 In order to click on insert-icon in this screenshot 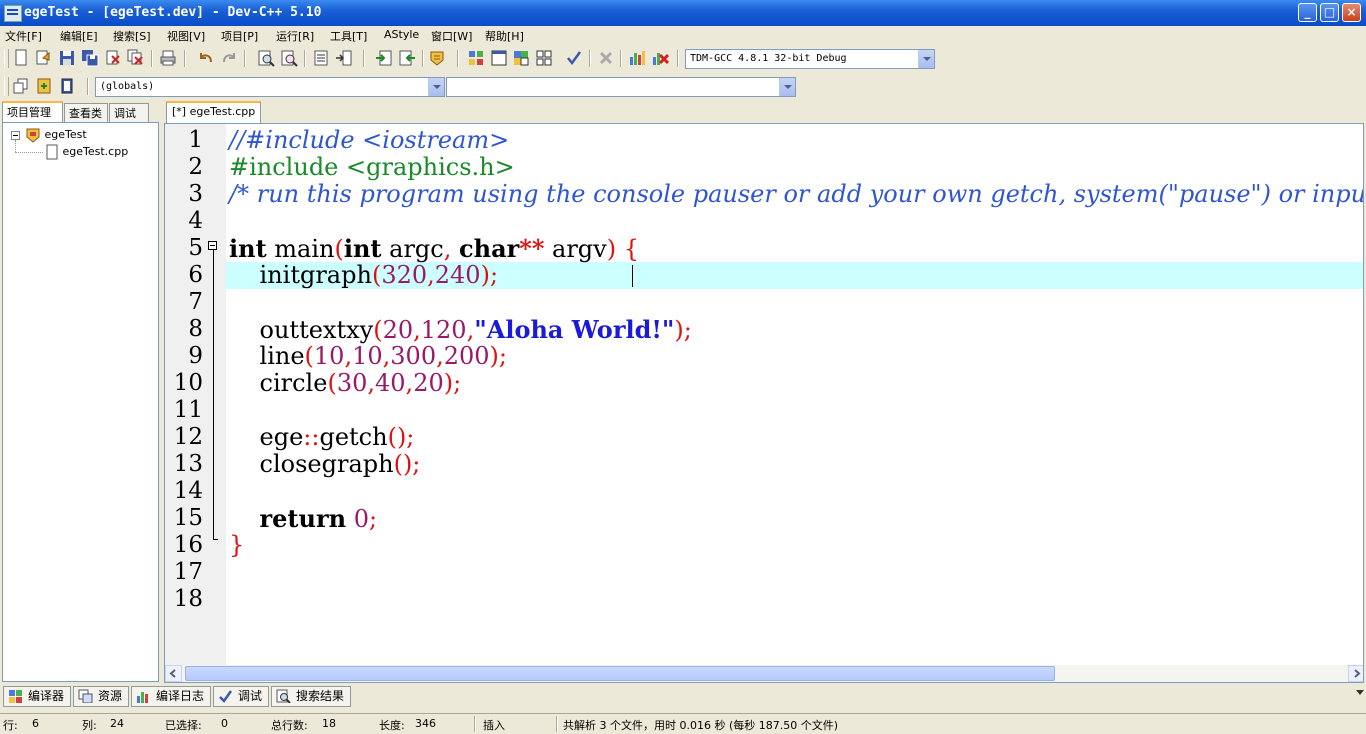, I will do `click(21, 86)`.